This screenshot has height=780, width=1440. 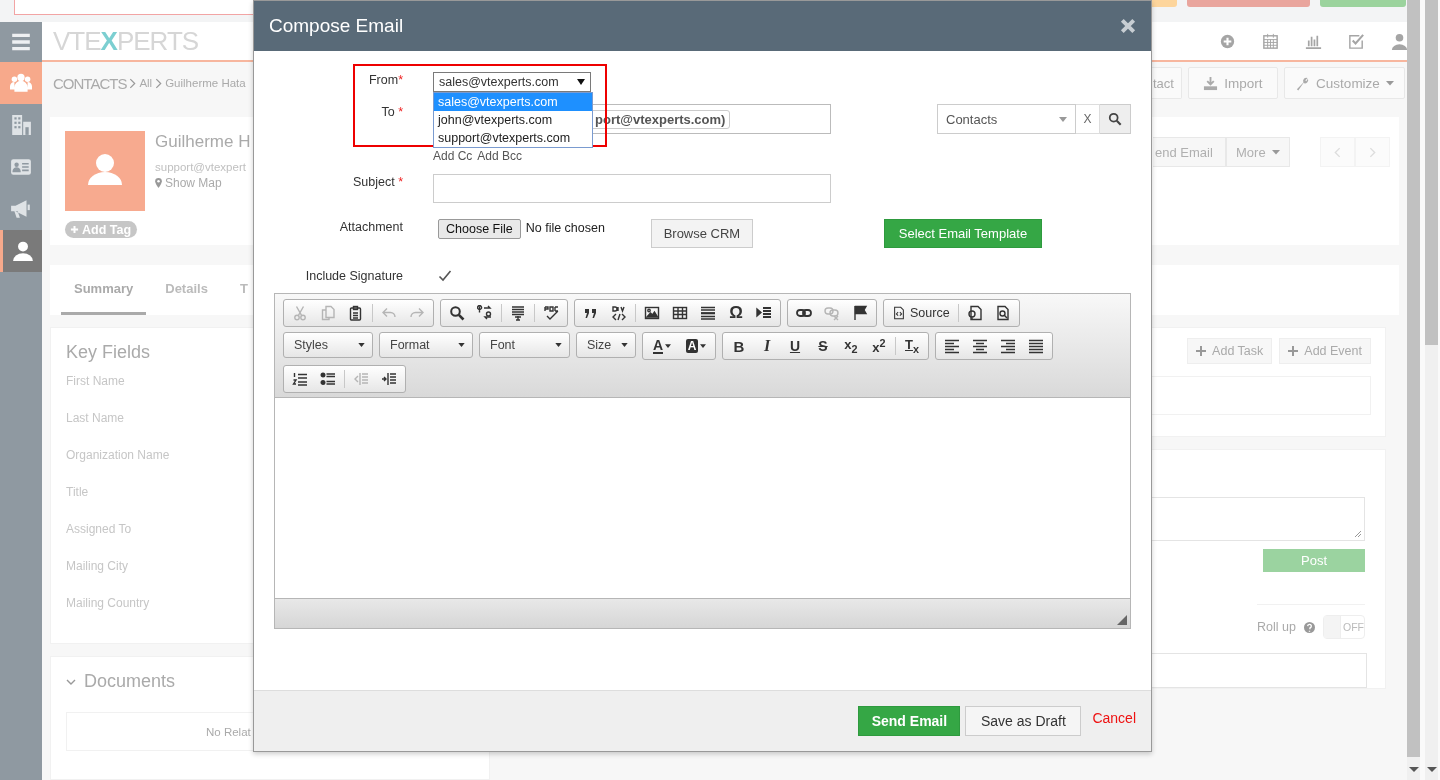 What do you see at coordinates (201, 167) in the screenshot?
I see `contact-email: support@vtexpert` at bounding box center [201, 167].